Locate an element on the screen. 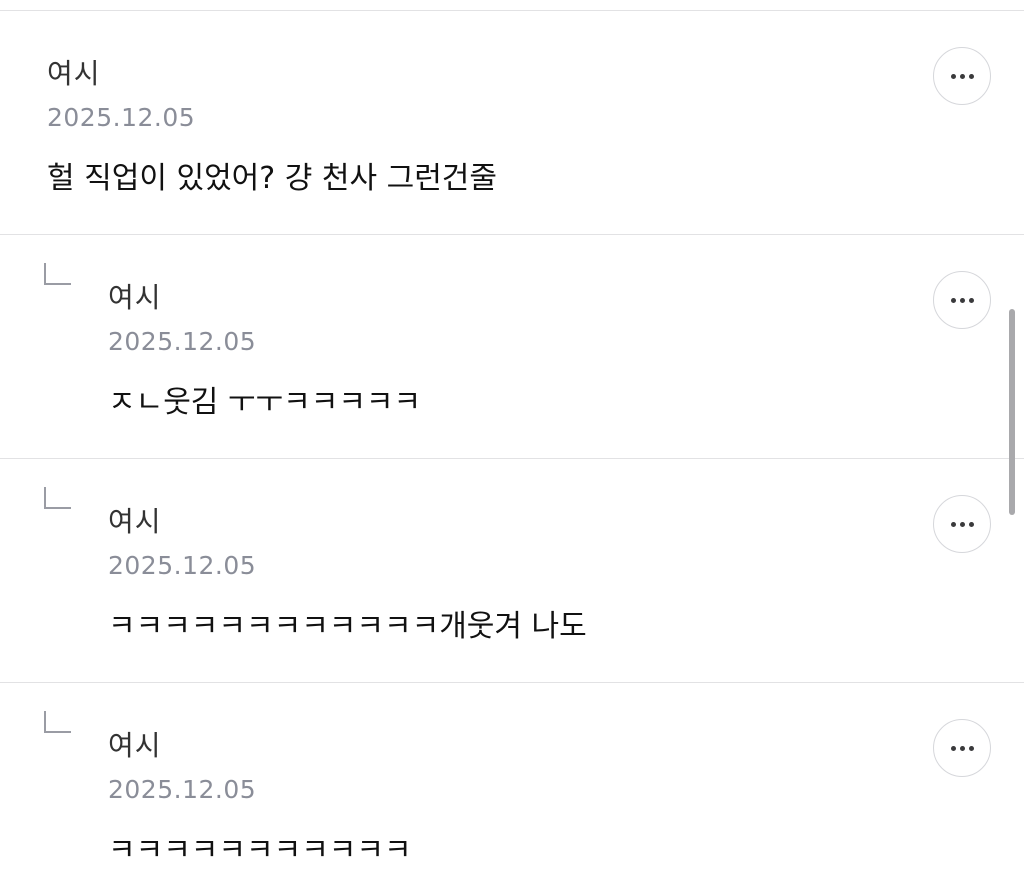 The width and height of the screenshot is (1024, 894). scrollbar-thumb is located at coordinates (1012, 412).